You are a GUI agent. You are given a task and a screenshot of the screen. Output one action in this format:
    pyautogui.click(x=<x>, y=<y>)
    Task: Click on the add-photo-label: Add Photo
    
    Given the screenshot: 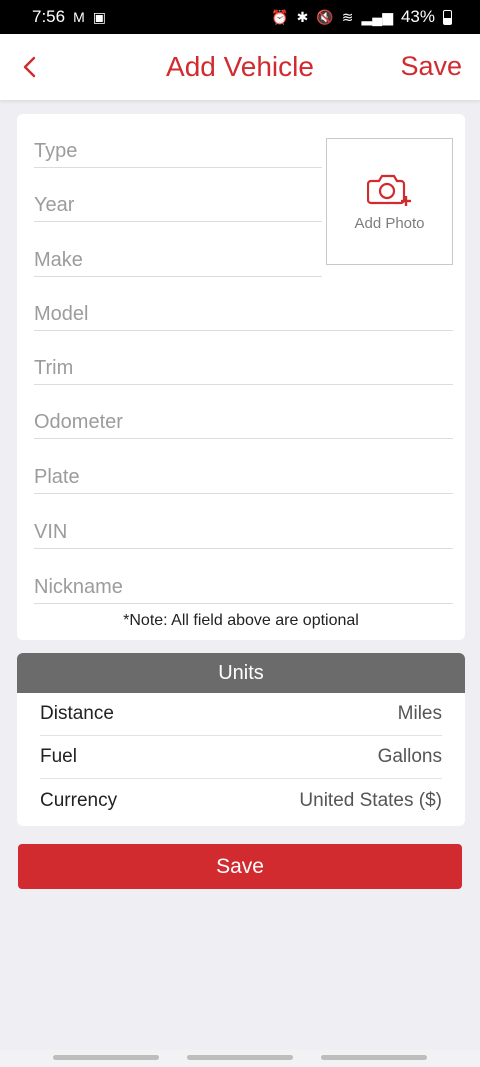 What is the action you would take?
    pyautogui.click(x=389, y=223)
    